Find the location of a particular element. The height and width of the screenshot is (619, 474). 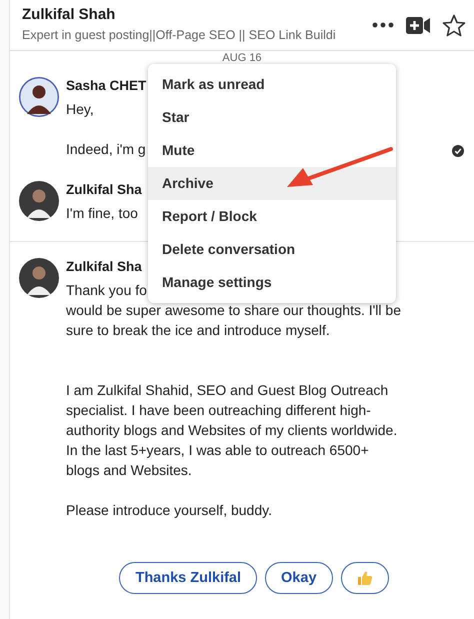

date-label: AUG 16 is located at coordinates (242, 58).